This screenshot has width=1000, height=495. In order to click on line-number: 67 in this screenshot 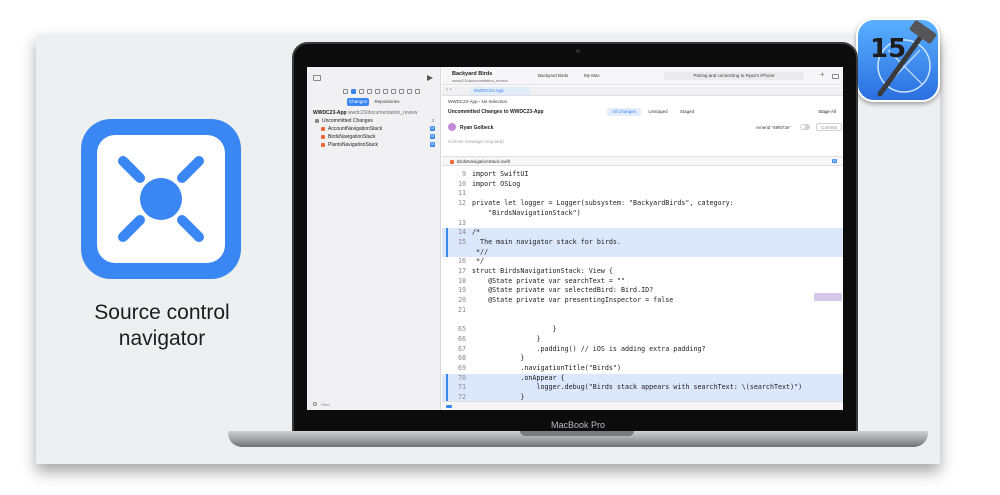, I will do `click(461, 348)`.